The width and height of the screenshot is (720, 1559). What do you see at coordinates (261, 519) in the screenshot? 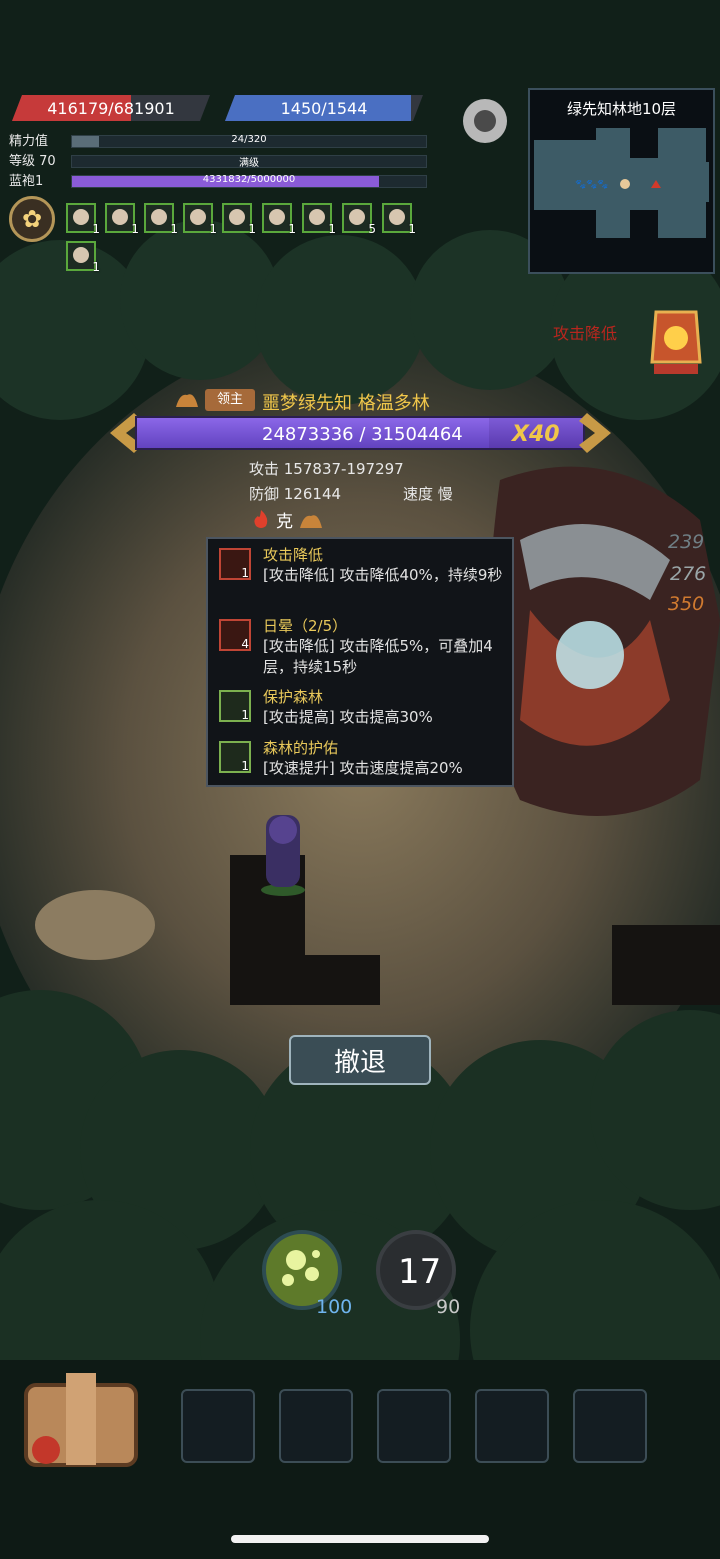
I see `fire-element-icon` at bounding box center [261, 519].